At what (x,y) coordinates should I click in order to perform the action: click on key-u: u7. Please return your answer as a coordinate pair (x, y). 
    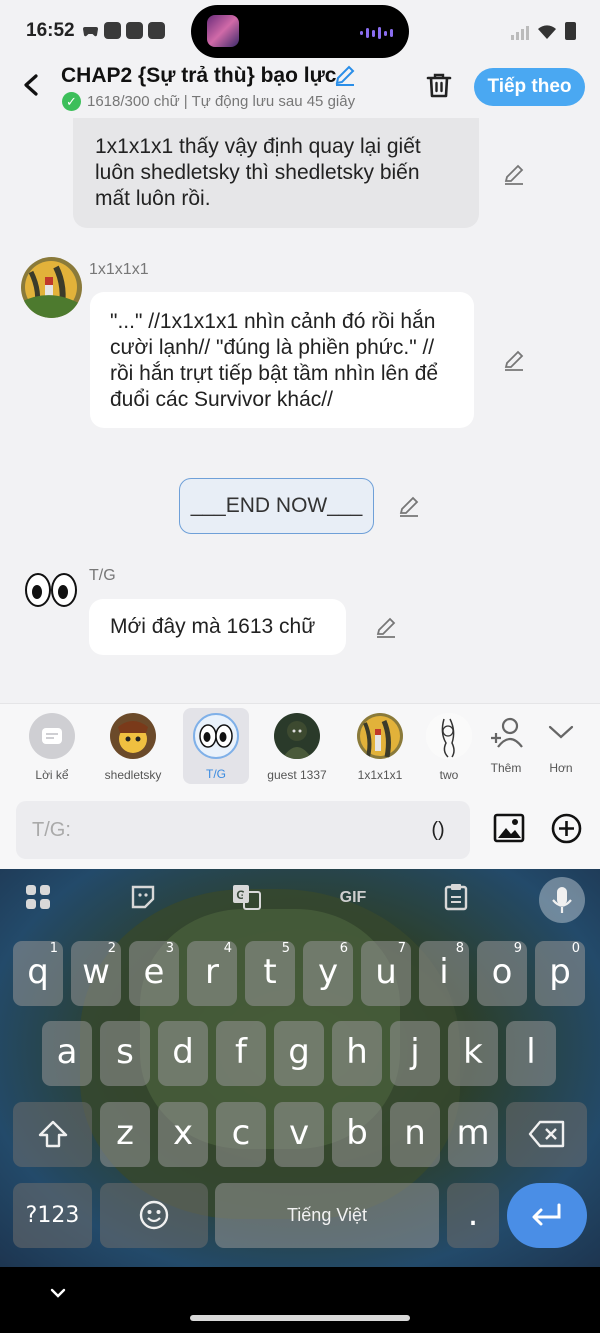
    Looking at the image, I should click on (386, 973).